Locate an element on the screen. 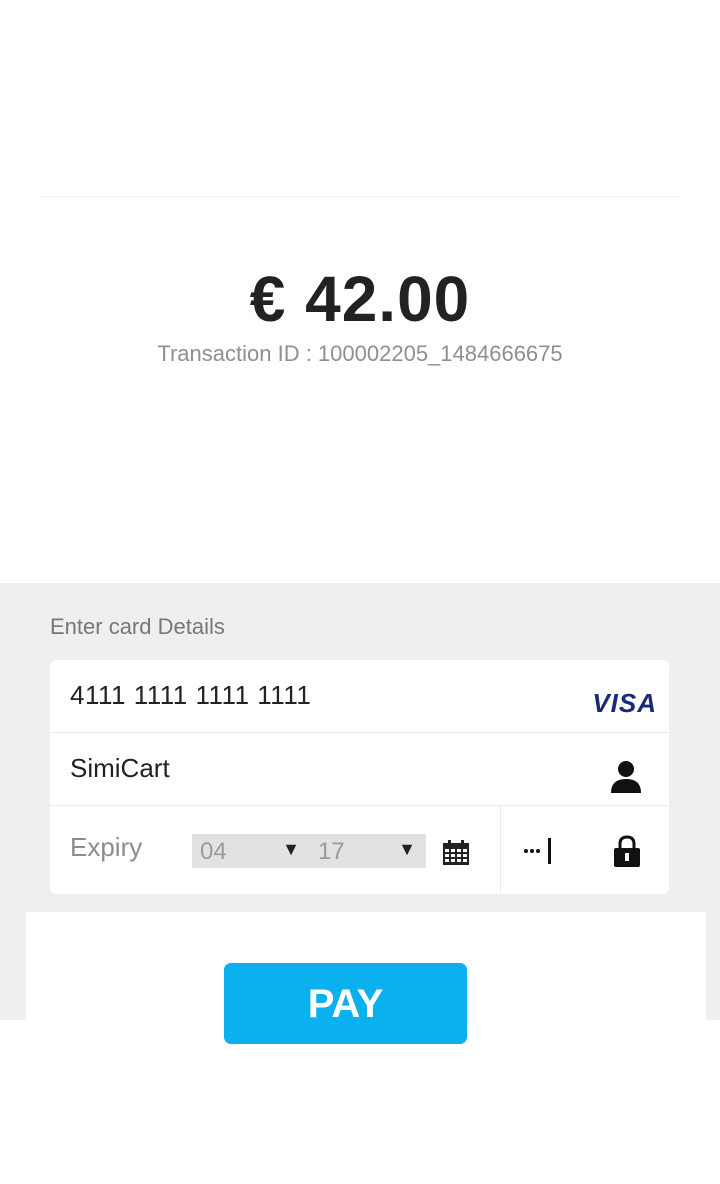  expiry-month-select: 04 ▼ is located at coordinates (251, 851).